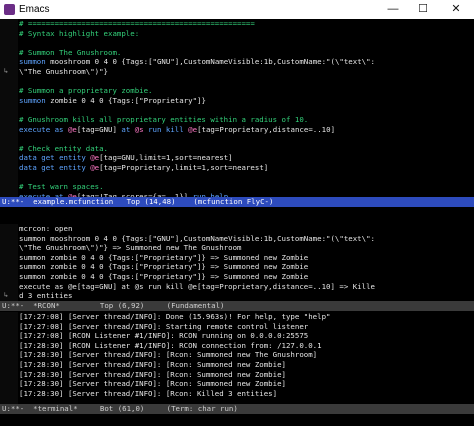  Describe the element at coordinates (456, 9) in the screenshot. I see `close-button: ✕` at that location.